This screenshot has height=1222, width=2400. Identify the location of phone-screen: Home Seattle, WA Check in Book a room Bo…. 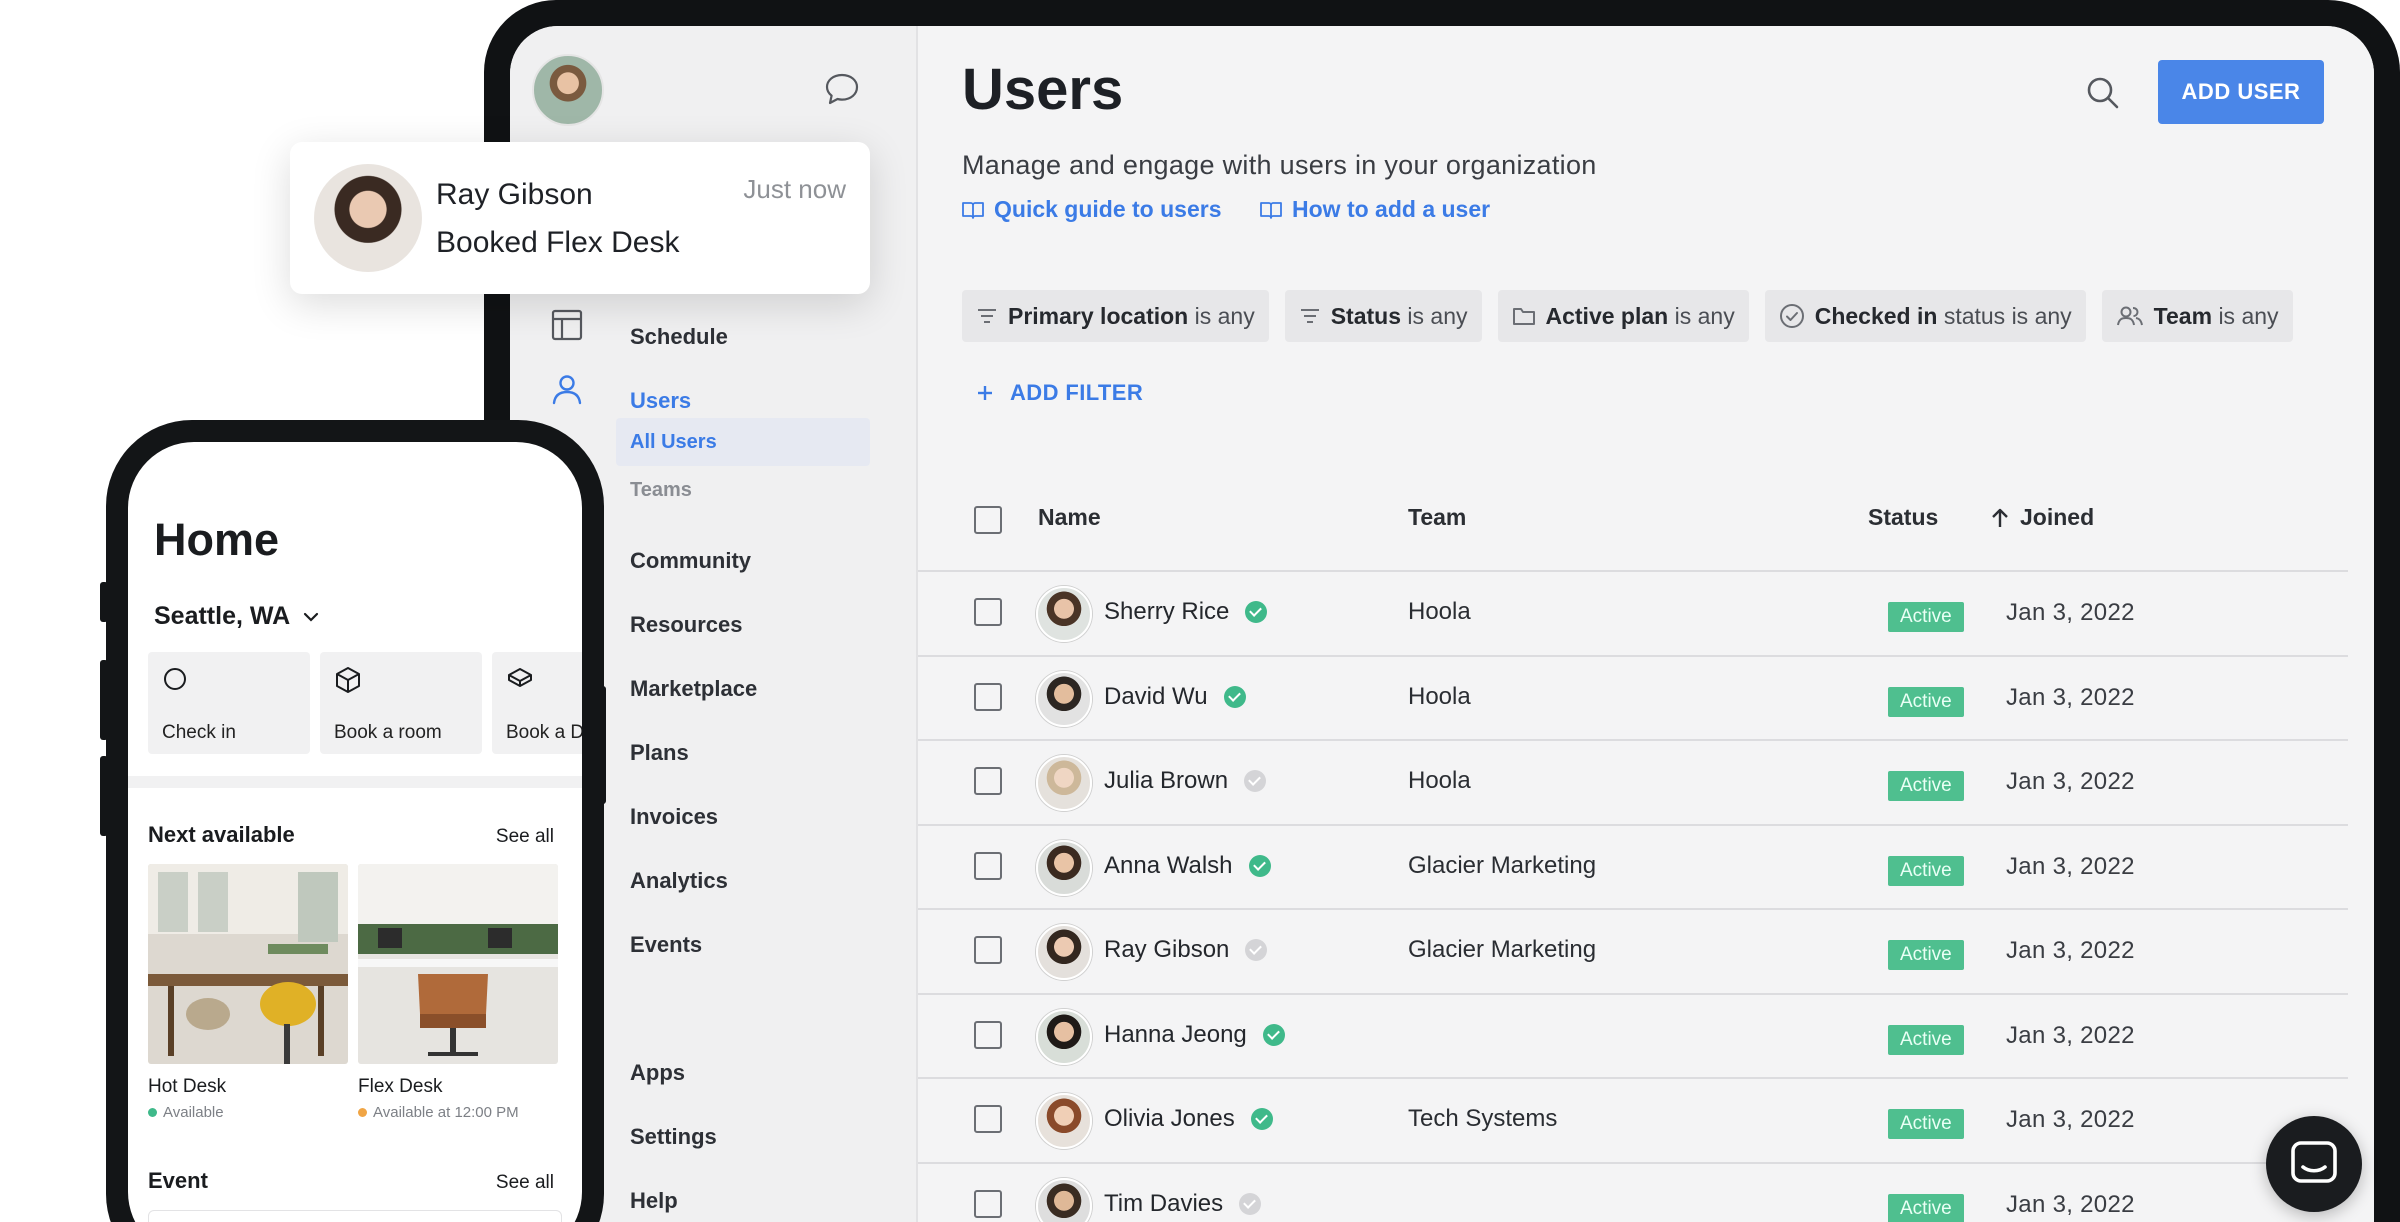
(355, 832).